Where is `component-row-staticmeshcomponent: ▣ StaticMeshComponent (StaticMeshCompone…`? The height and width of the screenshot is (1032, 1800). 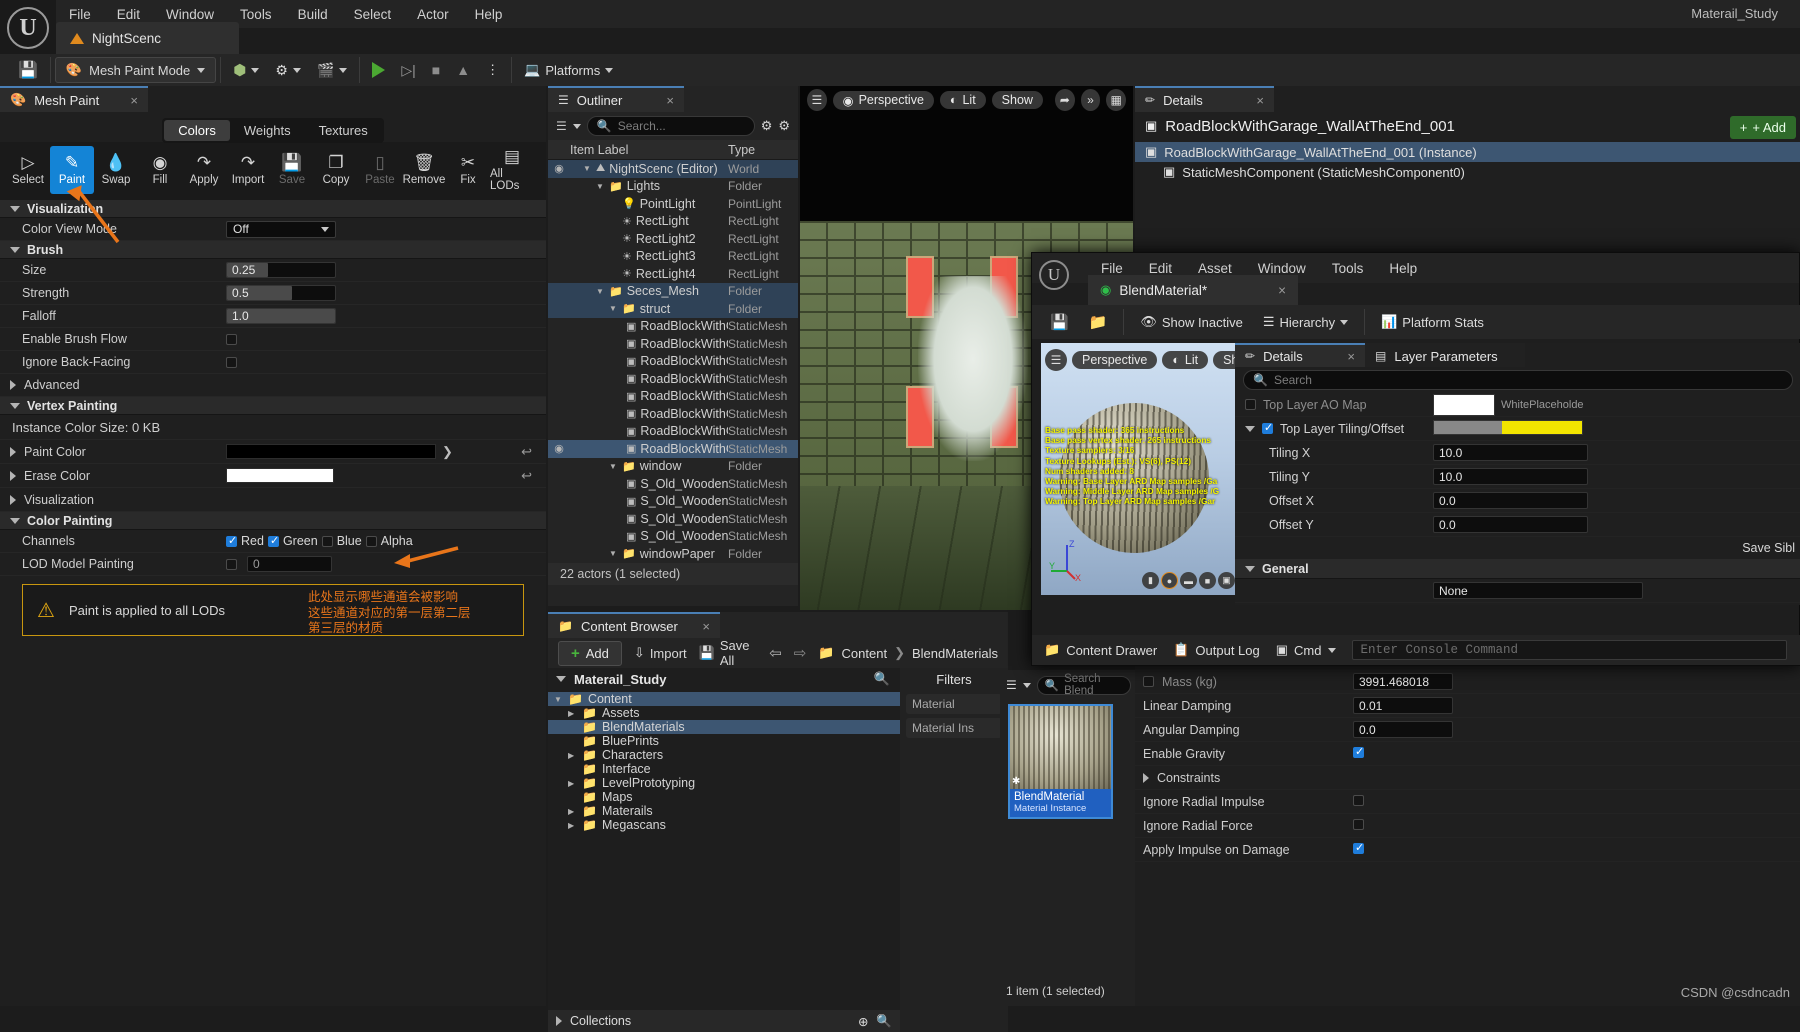 component-row-staticmeshcomponent: ▣ StaticMeshComponent (StaticMeshCompone… is located at coordinates (1467, 172).